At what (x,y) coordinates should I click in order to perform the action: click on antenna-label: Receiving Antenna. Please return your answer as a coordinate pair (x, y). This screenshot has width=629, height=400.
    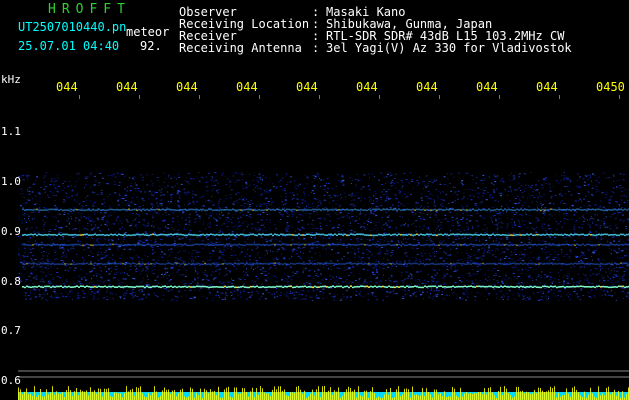
    Looking at the image, I should click on (240, 48).